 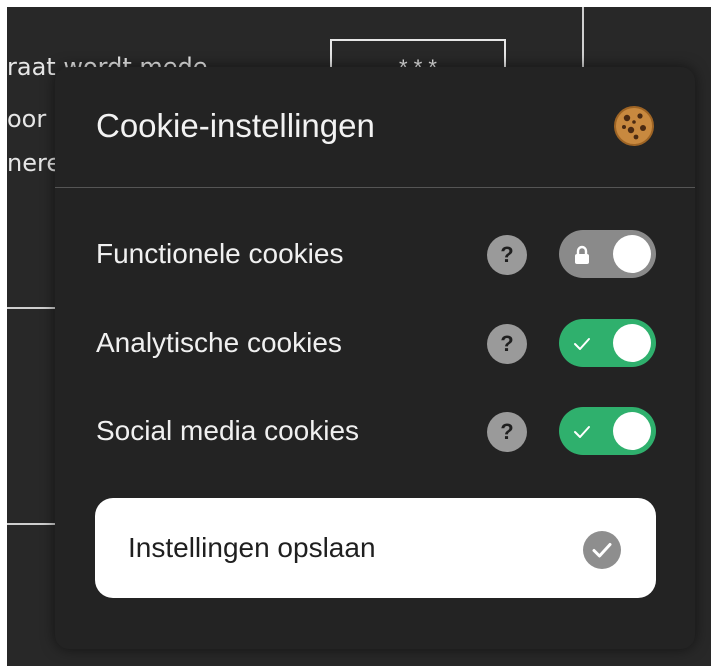 What do you see at coordinates (34, 163) in the screenshot?
I see `background-text-line: nere` at bounding box center [34, 163].